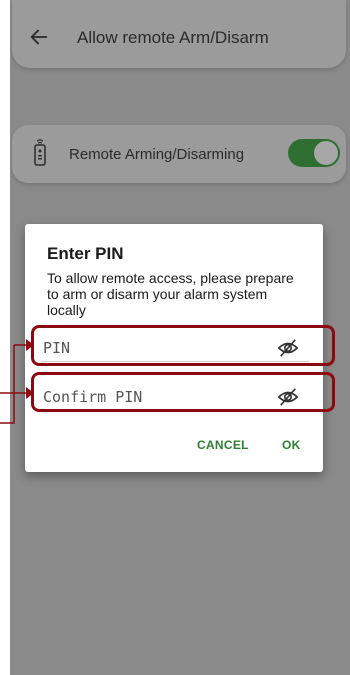  Describe the element at coordinates (17, 381) in the screenshot. I see `annotation-connector` at that location.